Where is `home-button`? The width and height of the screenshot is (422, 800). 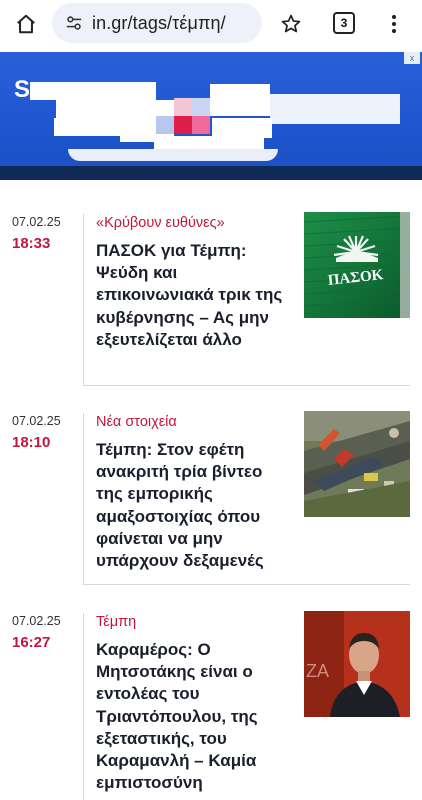 home-button is located at coordinates (26, 24).